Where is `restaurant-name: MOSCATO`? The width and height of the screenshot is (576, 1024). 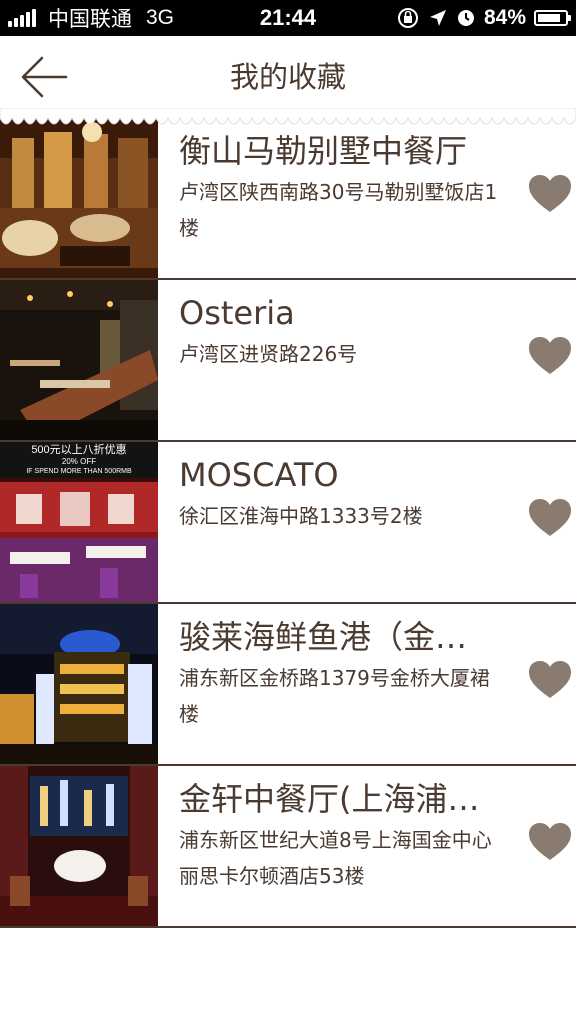
restaurant-name: MOSCATO is located at coordinates (259, 475).